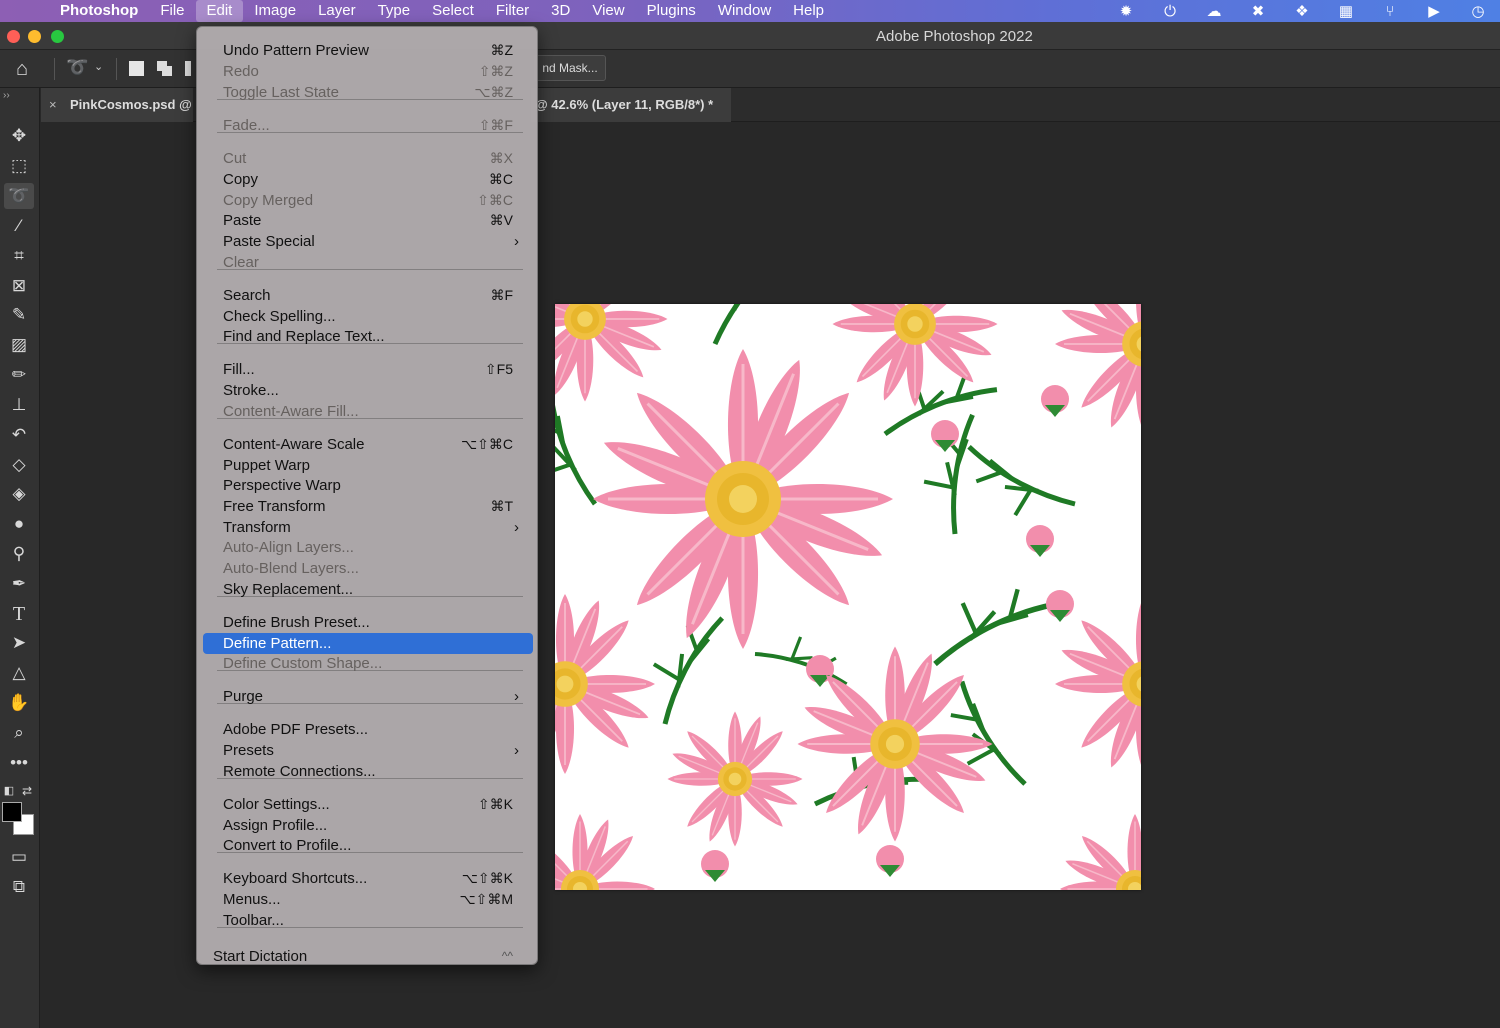  What do you see at coordinates (9, 791) in the screenshot?
I see `default-colors-icon: ◧` at bounding box center [9, 791].